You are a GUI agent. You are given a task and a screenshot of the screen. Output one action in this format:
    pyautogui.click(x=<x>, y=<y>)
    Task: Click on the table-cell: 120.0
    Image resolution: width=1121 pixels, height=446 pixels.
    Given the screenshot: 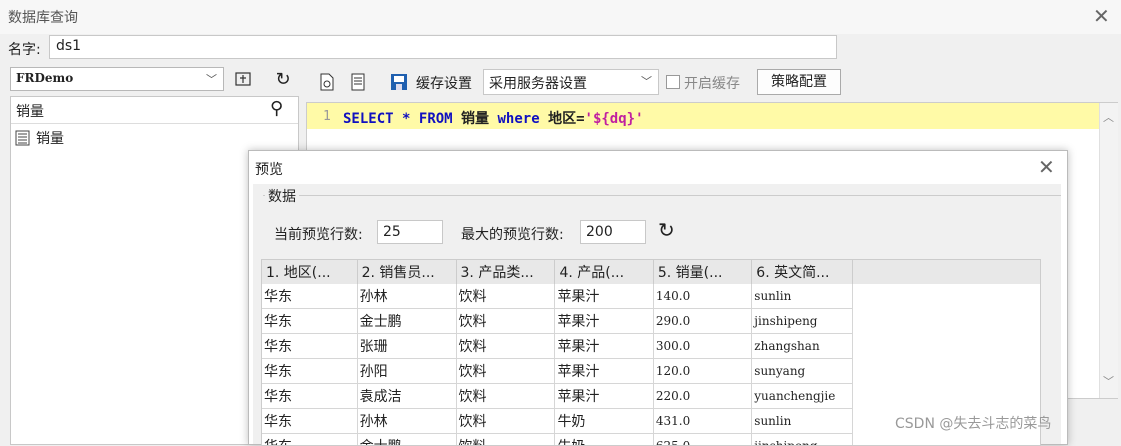 What is the action you would take?
    pyautogui.click(x=702, y=371)
    